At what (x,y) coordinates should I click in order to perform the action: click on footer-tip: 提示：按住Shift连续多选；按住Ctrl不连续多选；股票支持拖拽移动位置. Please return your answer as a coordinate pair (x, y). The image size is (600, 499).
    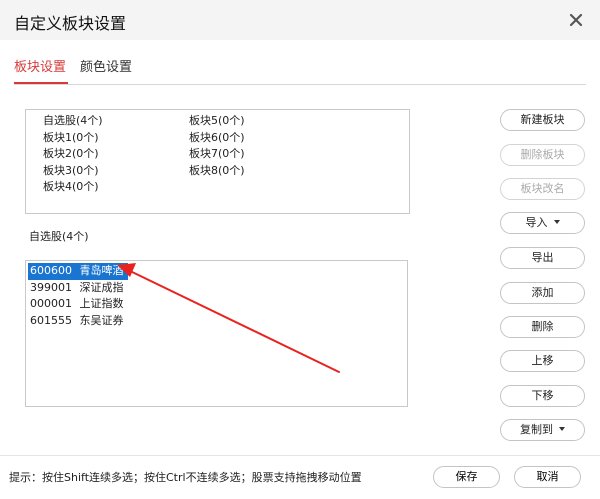
    Looking at the image, I should click on (185, 477).